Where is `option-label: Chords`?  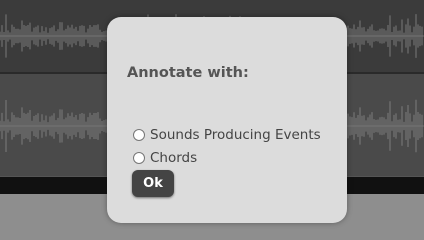 option-label: Chords is located at coordinates (174, 158).